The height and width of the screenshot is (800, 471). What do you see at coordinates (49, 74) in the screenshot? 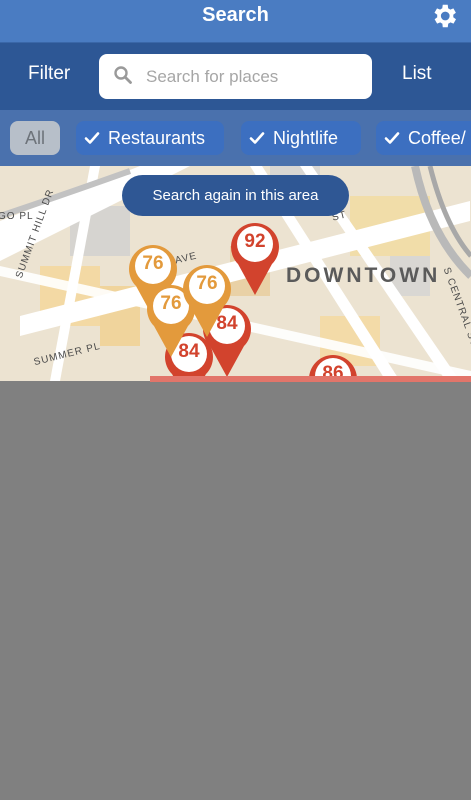
I see `filter-button: Filter` at bounding box center [49, 74].